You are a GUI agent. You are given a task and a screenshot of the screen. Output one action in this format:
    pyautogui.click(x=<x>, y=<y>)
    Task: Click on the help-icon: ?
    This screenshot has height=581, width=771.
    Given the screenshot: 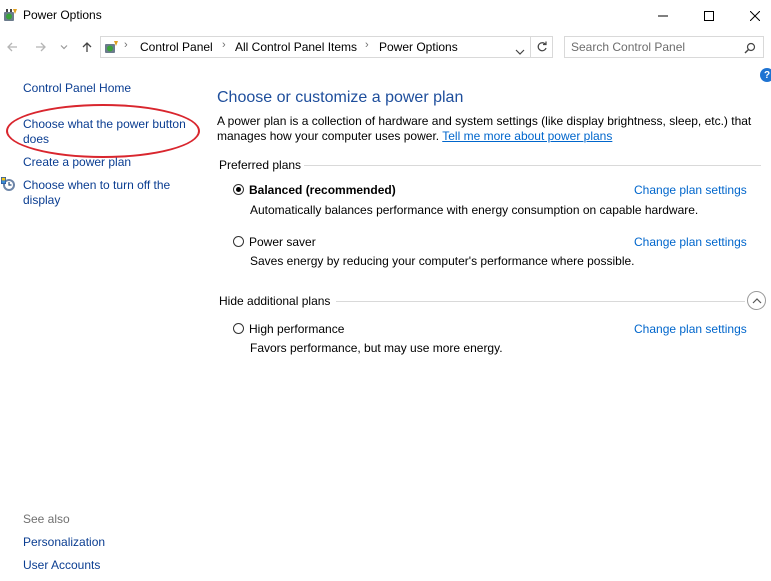 What is the action you would take?
    pyautogui.click(x=765, y=75)
    